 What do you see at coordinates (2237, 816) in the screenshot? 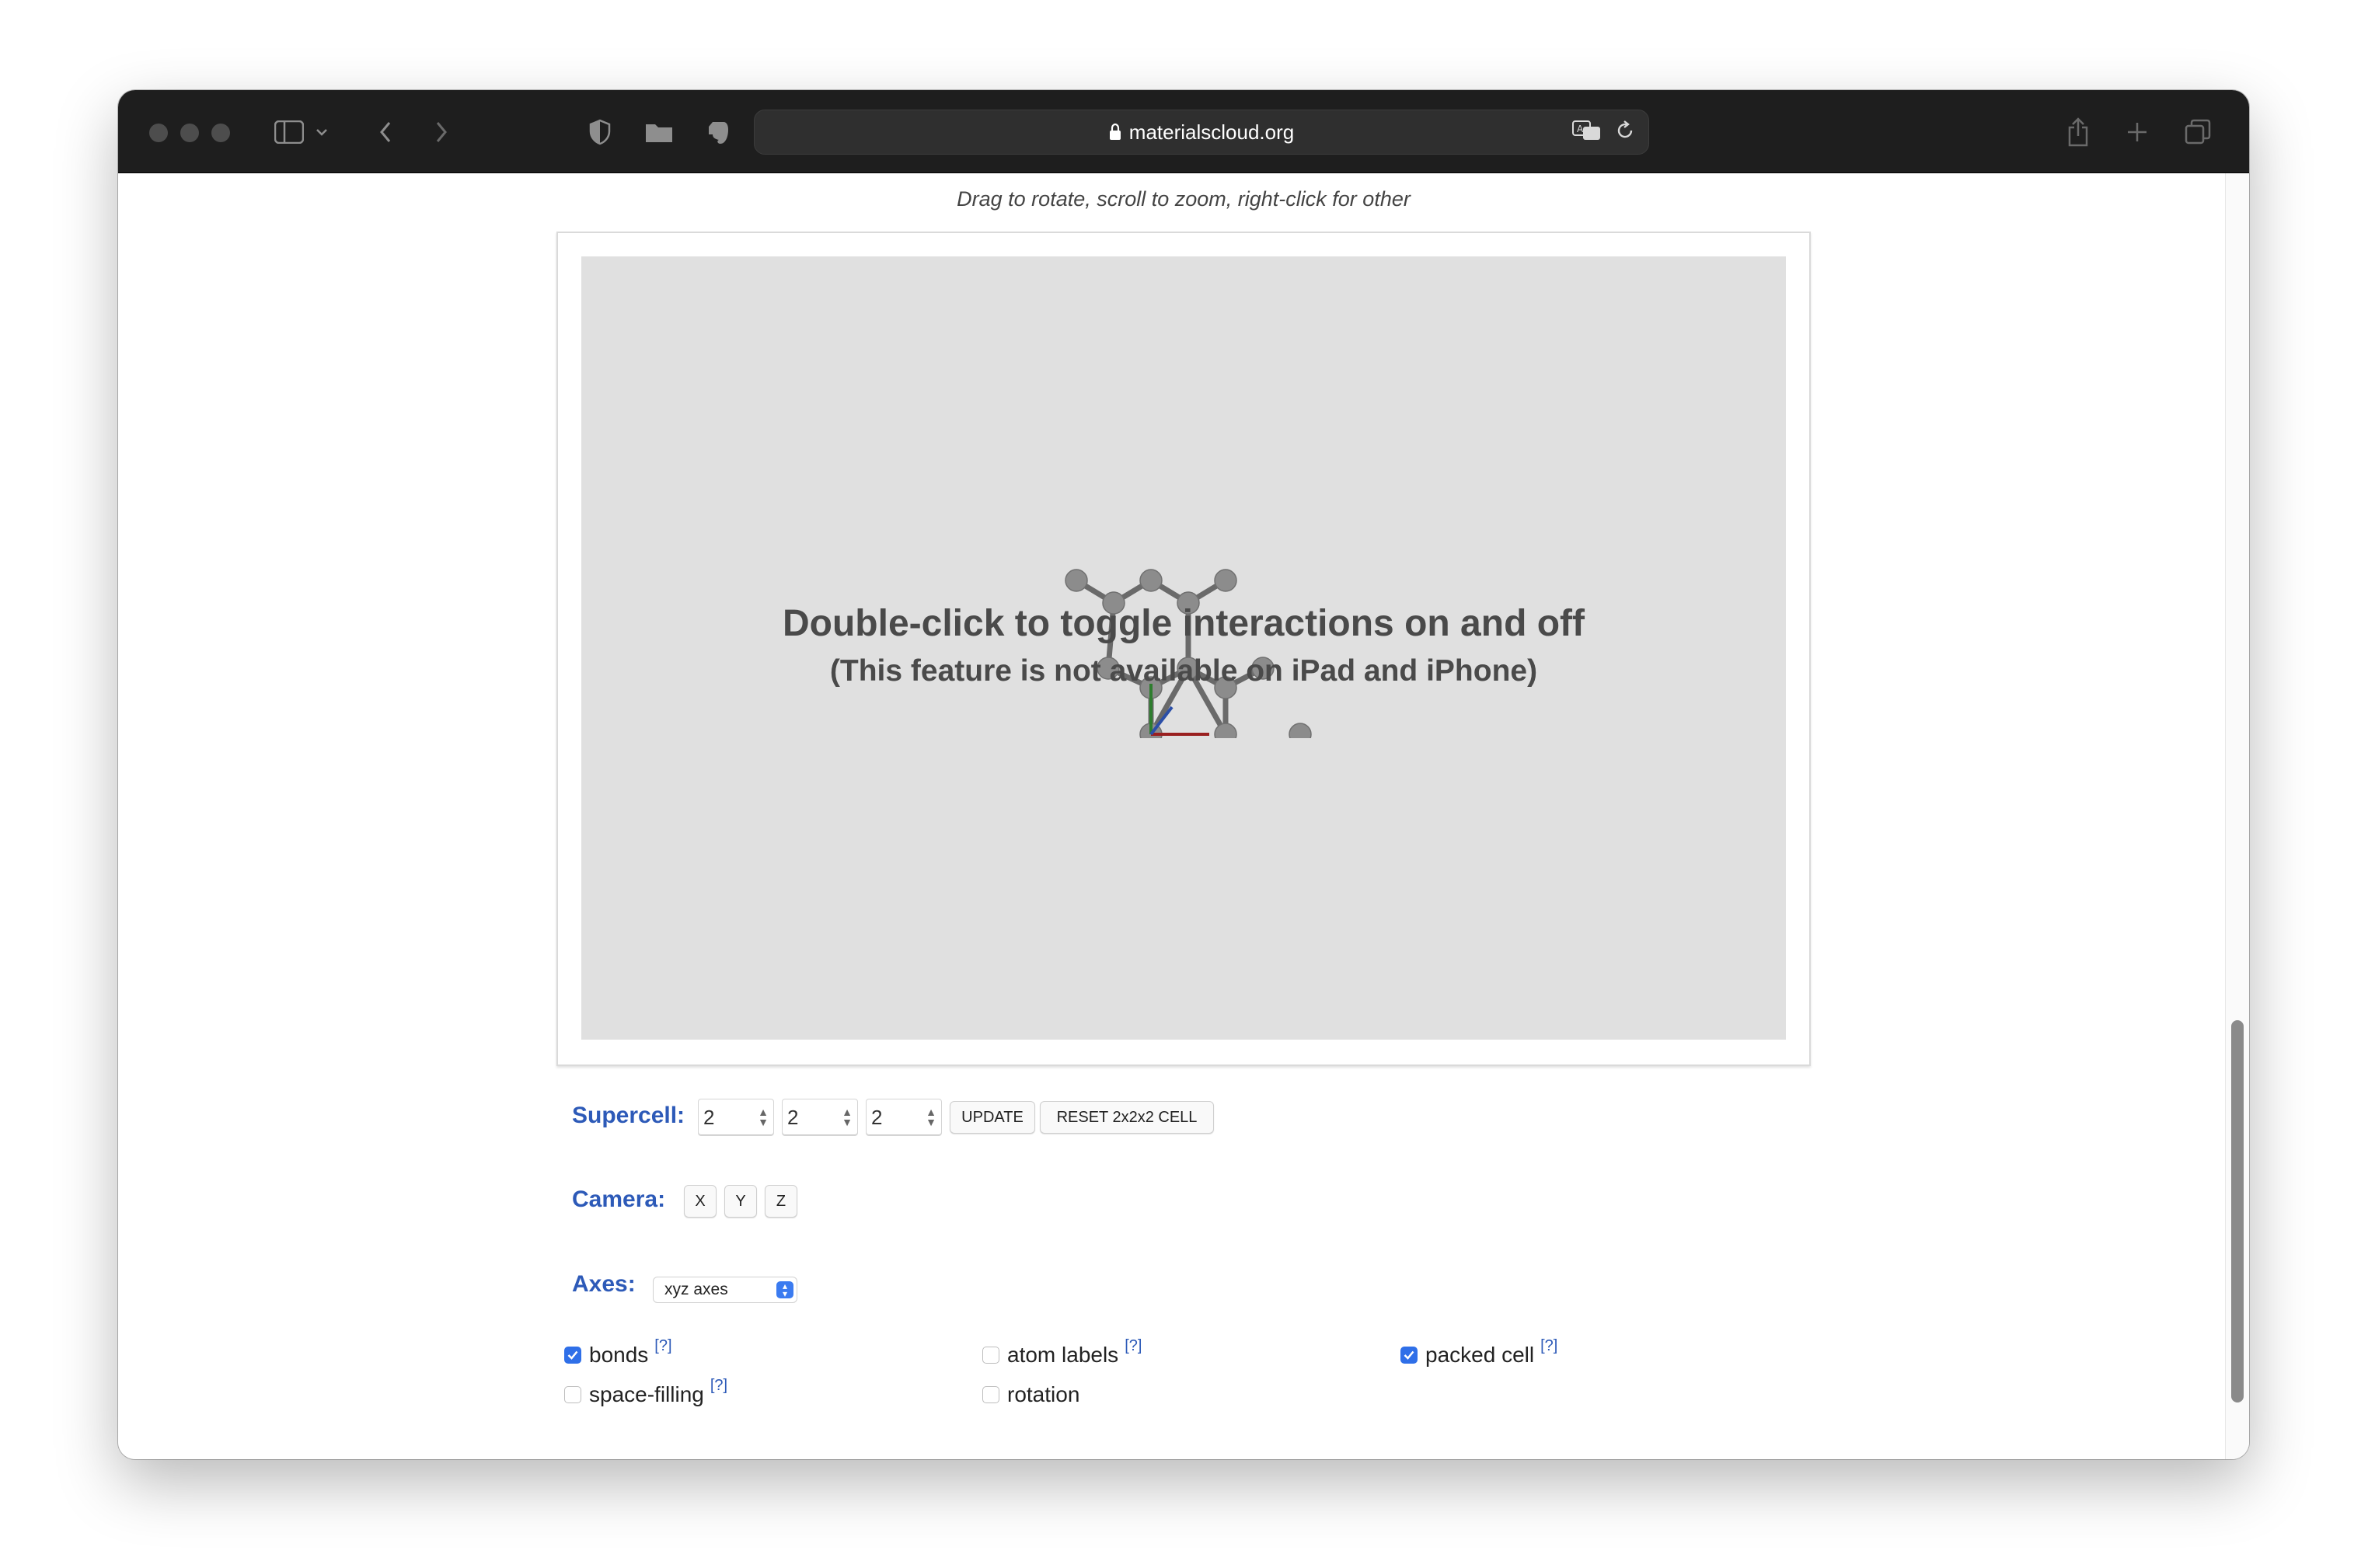
I see `scrollbar` at bounding box center [2237, 816].